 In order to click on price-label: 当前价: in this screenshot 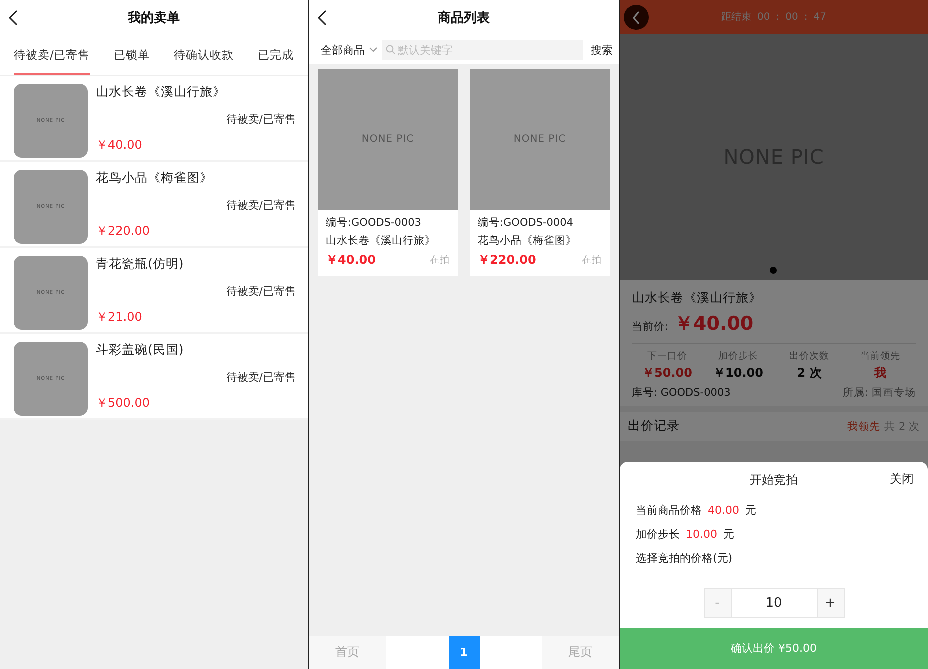, I will do `click(650, 327)`.